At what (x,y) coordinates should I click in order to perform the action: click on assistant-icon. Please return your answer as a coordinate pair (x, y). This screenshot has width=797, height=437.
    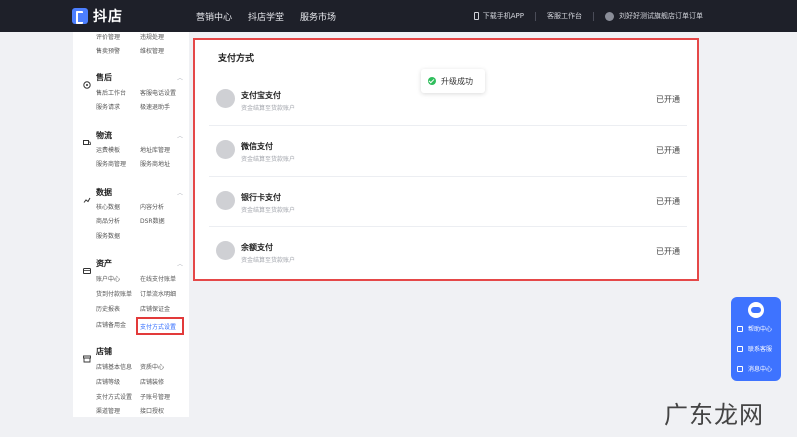
    Looking at the image, I should click on (756, 310).